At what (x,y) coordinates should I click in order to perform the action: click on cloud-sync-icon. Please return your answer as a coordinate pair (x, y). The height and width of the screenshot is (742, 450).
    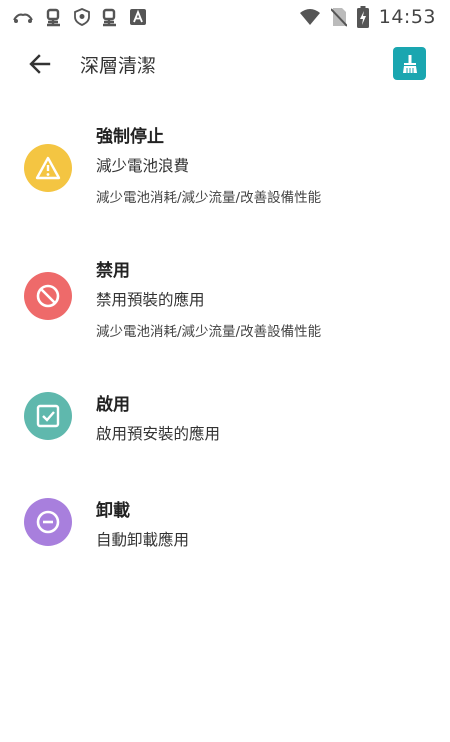
    Looking at the image, I should click on (23, 17).